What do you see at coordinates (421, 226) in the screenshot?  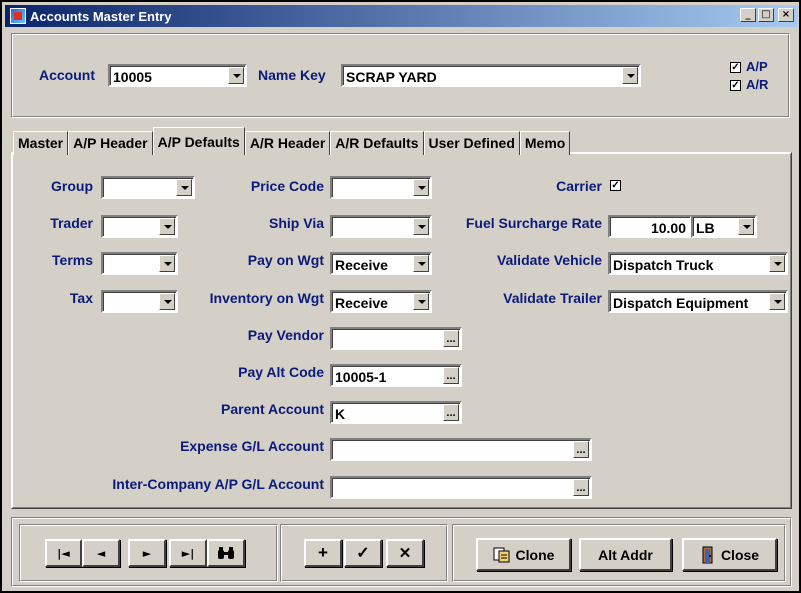 I see `ship-via-dropdown-button` at bounding box center [421, 226].